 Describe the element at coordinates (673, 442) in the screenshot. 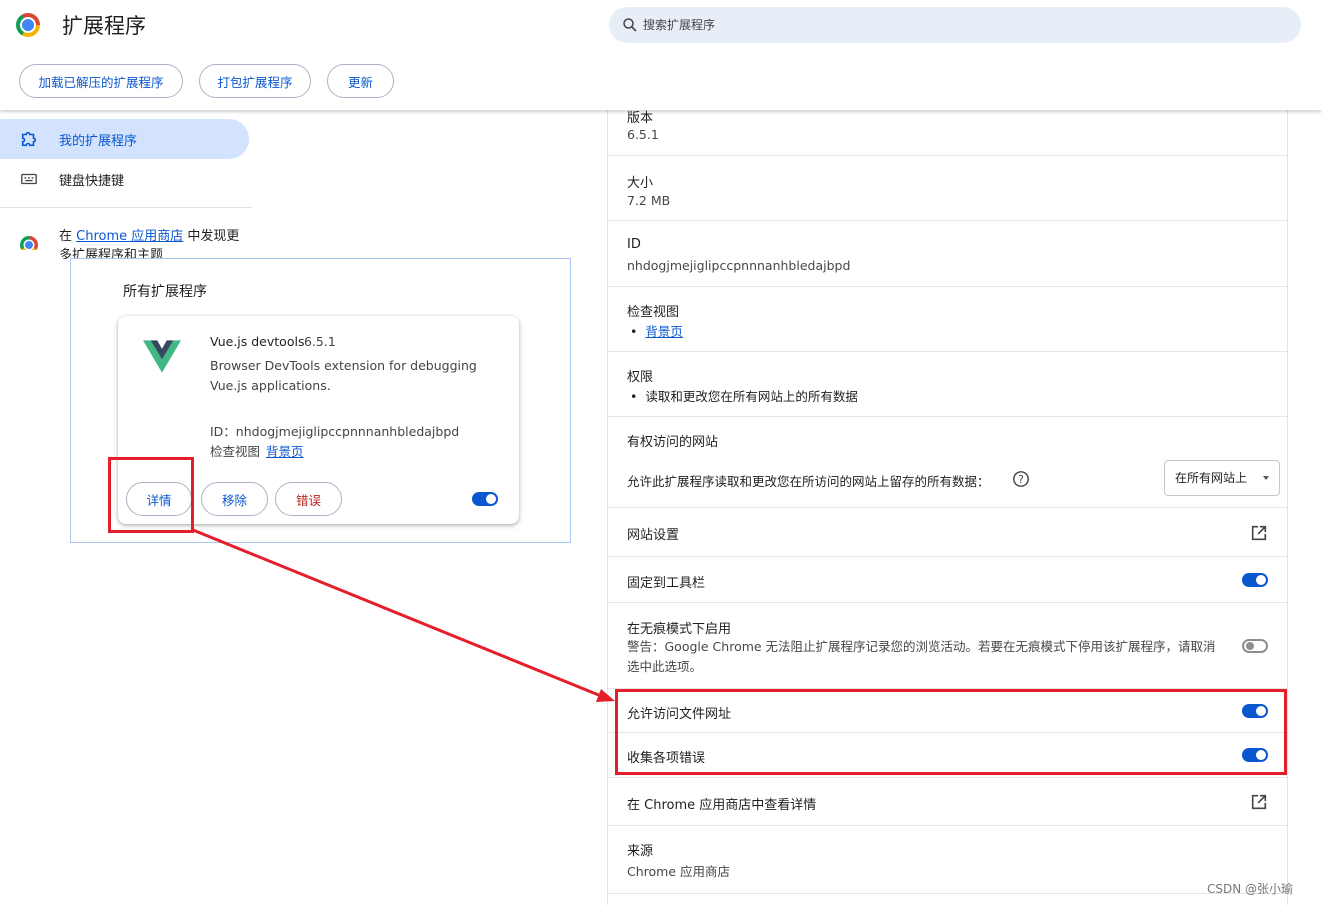

I see `site-access-label: 有权访问的网站` at that location.